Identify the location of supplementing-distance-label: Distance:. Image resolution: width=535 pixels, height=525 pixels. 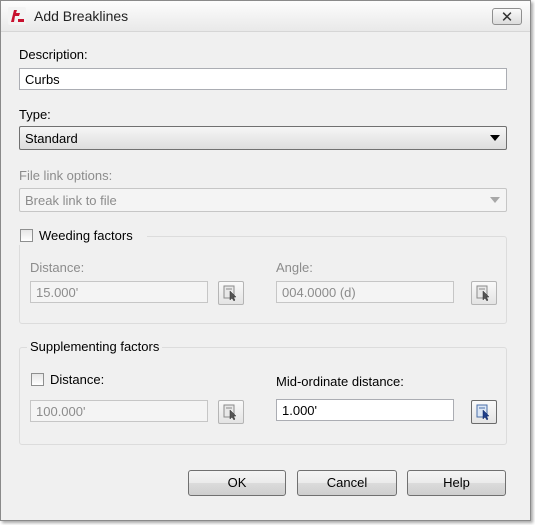
(77, 379).